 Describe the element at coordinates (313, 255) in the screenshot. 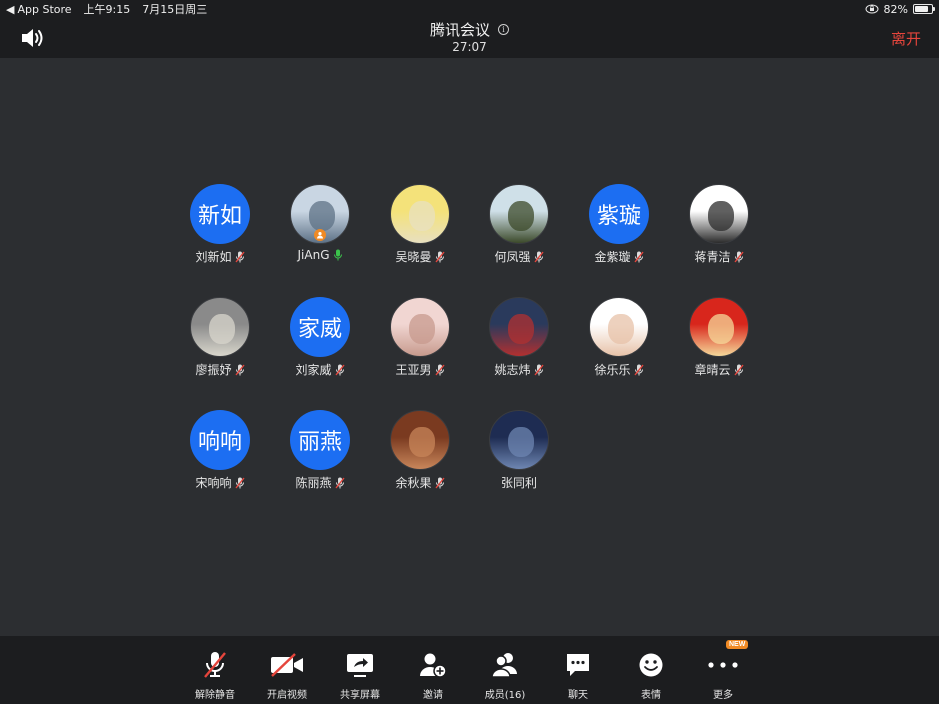

I see `participant-name: JiAnG` at that location.